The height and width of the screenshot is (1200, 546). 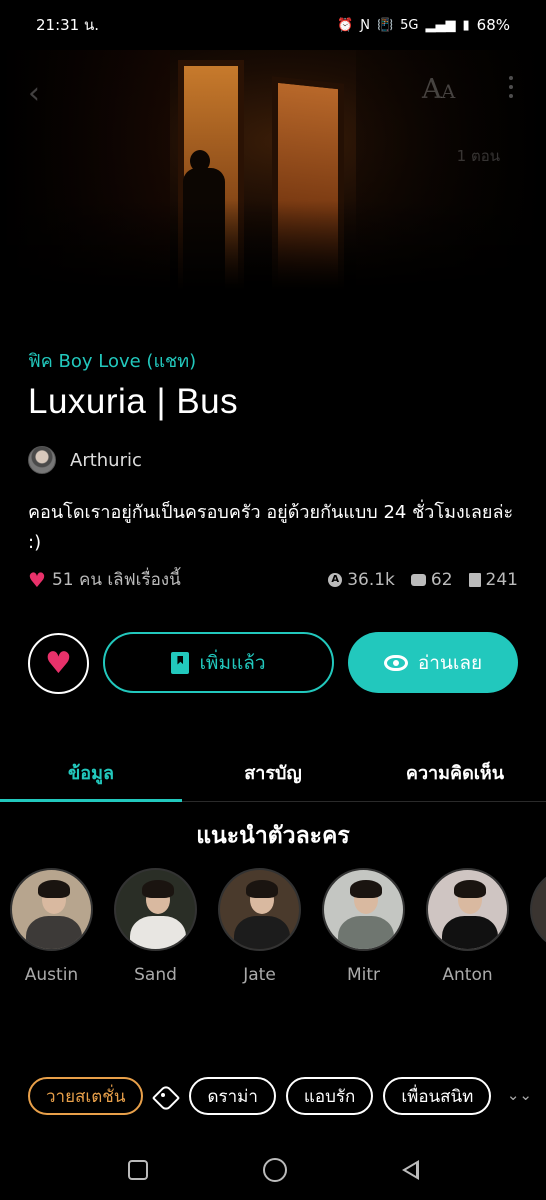 What do you see at coordinates (86, 1096) in the screenshot?
I see `age-rating-tag: วายสเตชั่น` at bounding box center [86, 1096].